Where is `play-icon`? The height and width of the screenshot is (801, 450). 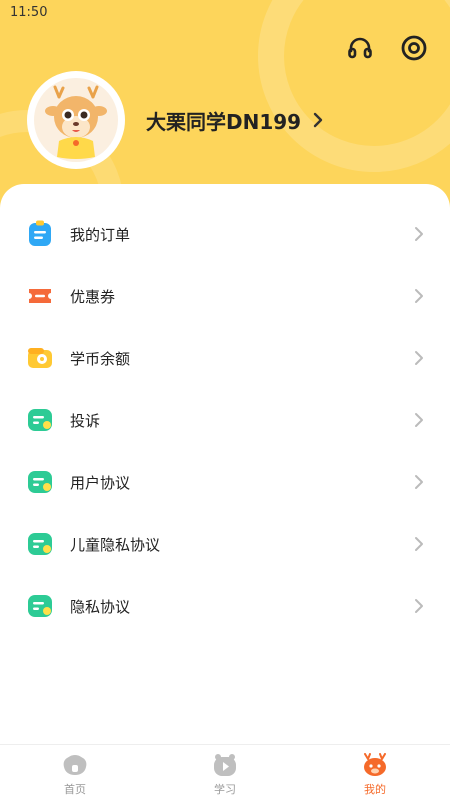 play-icon is located at coordinates (225, 765).